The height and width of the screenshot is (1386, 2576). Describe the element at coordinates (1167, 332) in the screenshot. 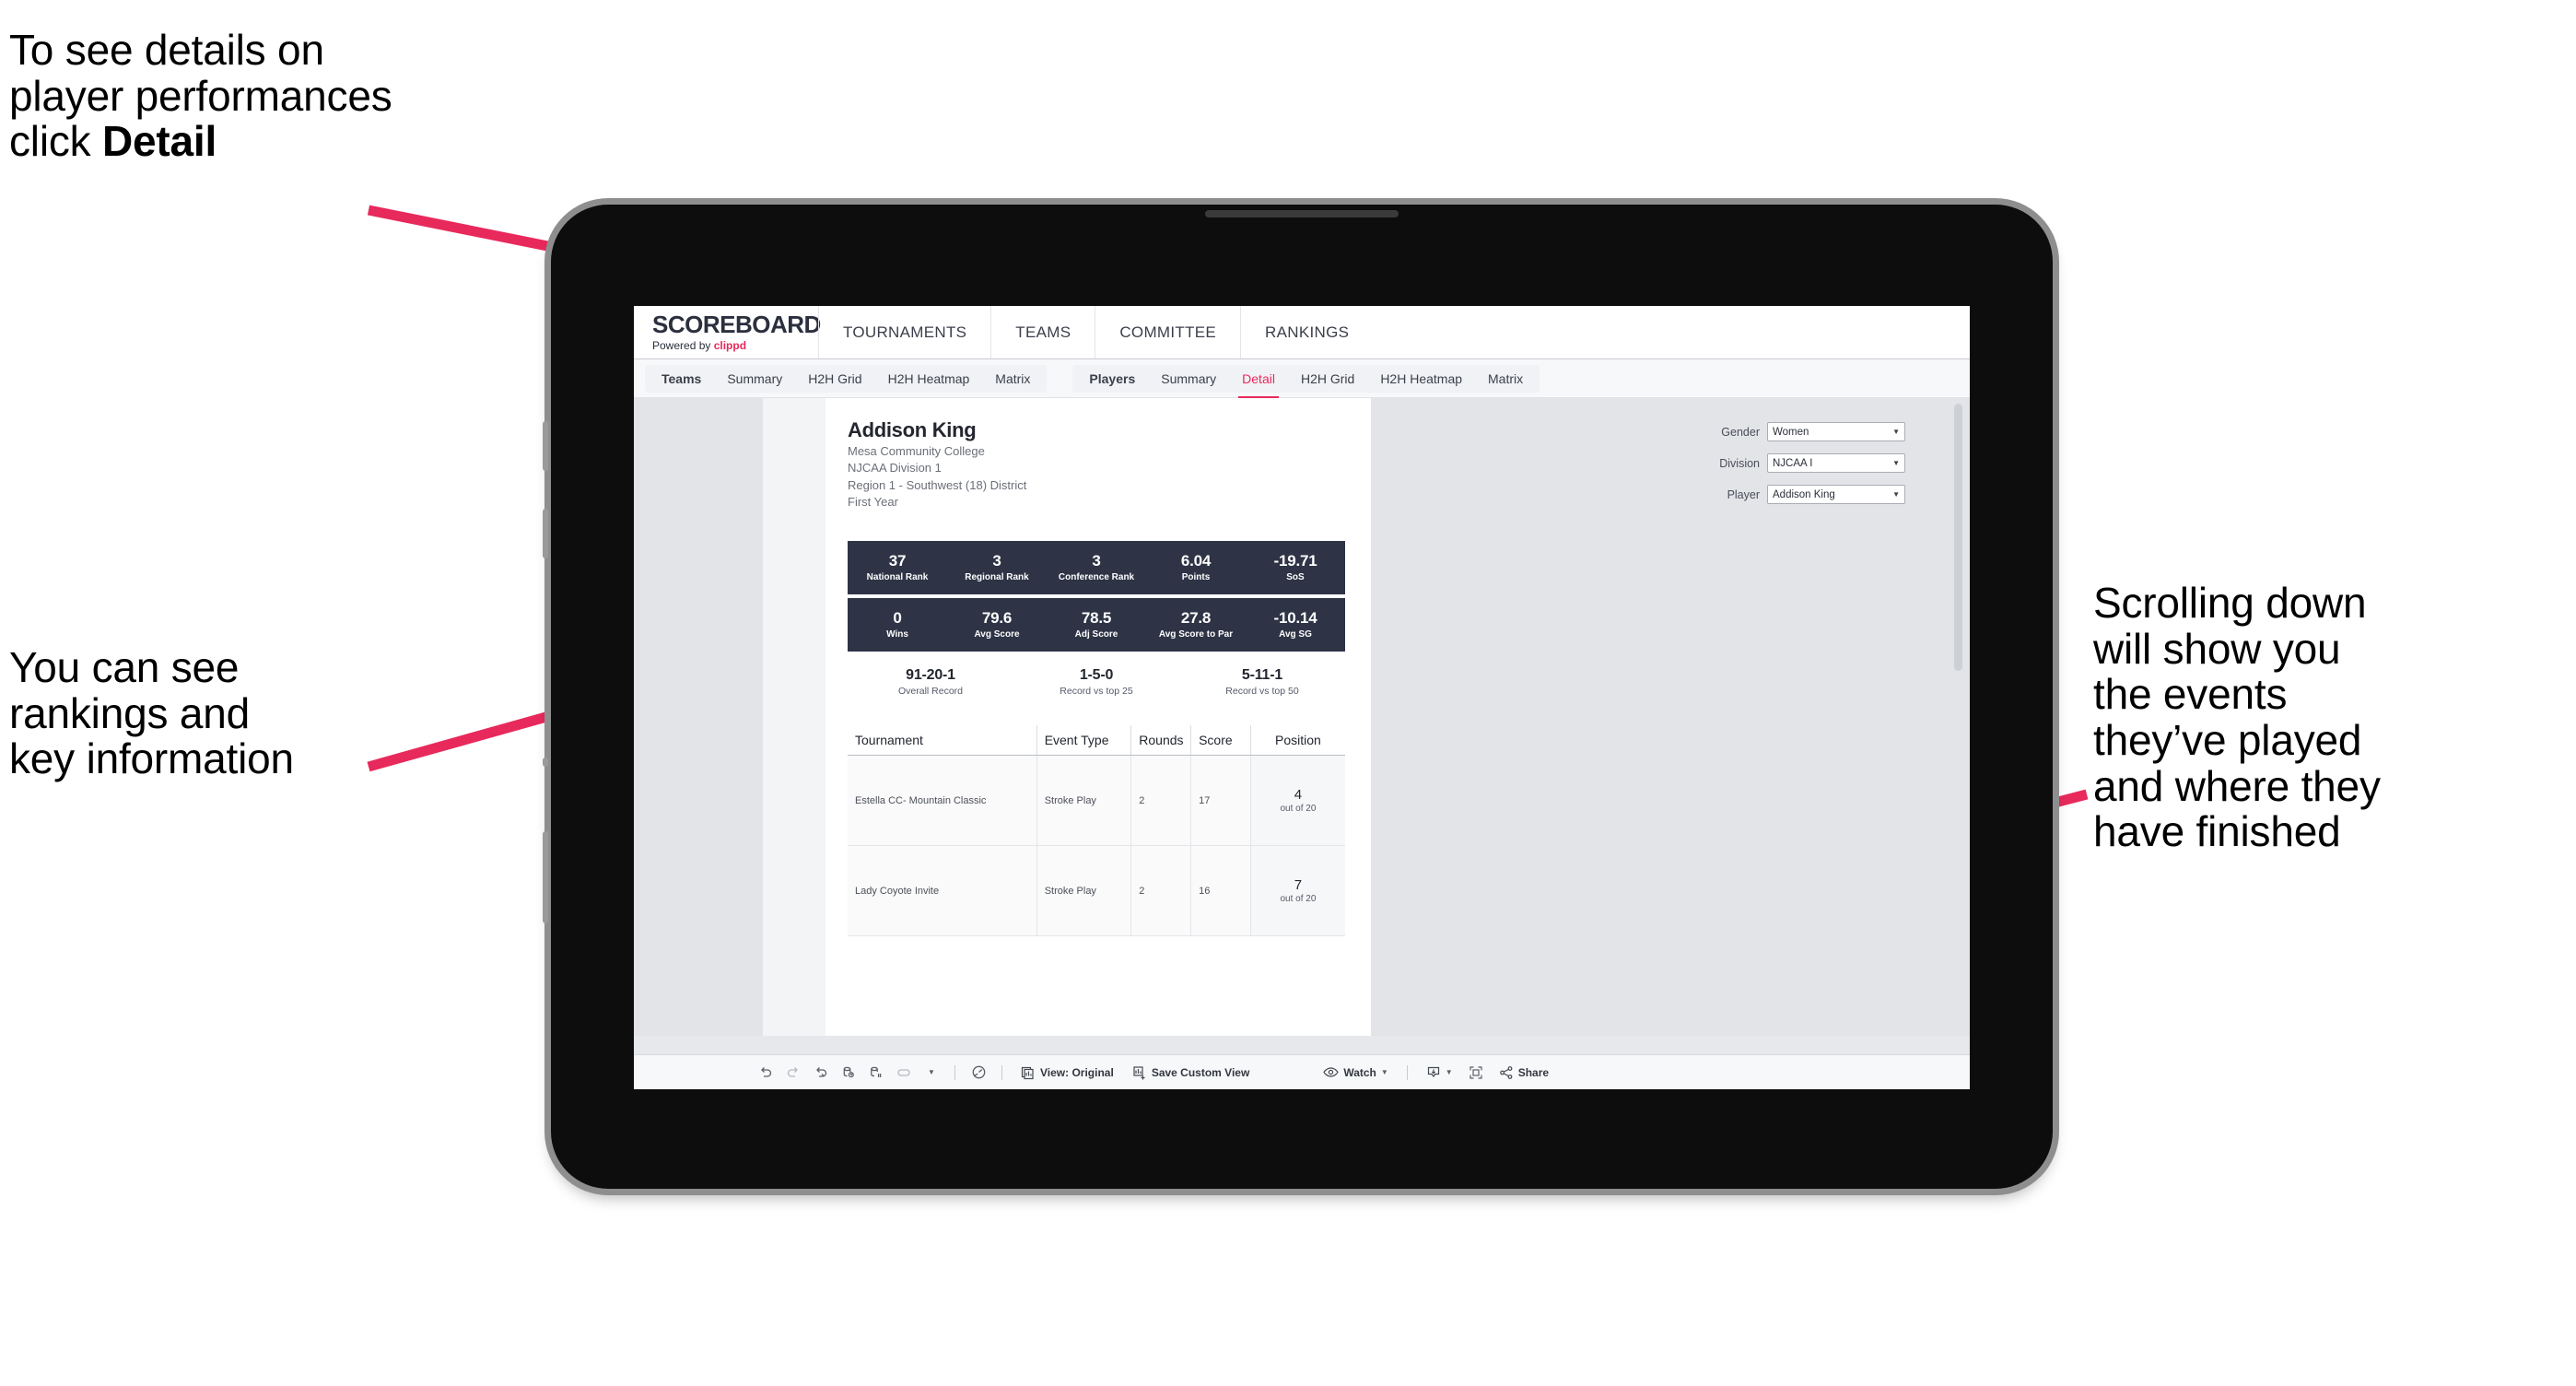

I see `nav-item-committee: COMMITTEE` at that location.